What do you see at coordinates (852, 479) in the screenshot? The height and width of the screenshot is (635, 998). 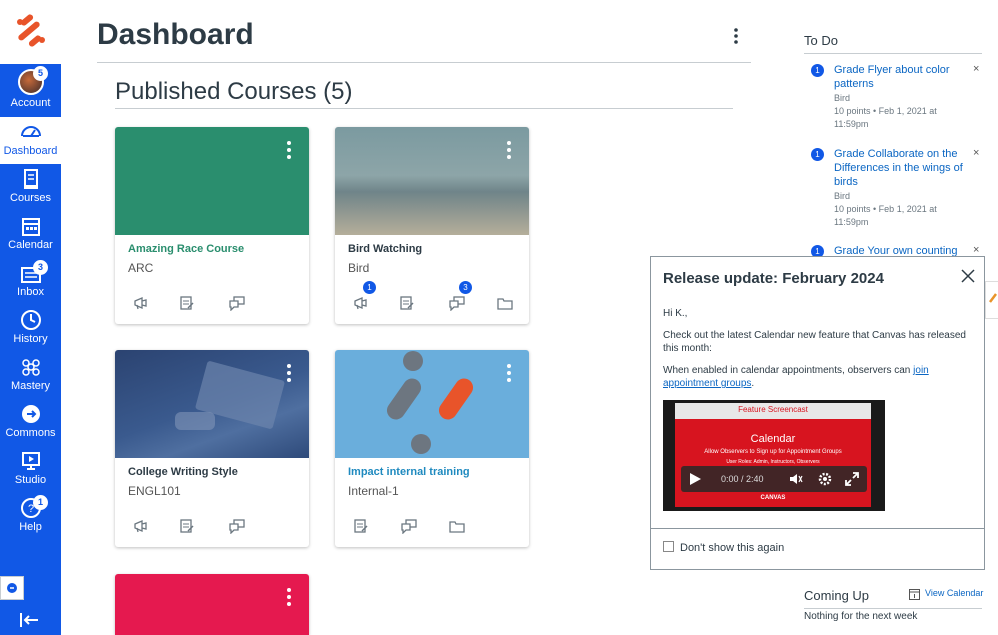 I see `fullscreen-icon` at bounding box center [852, 479].